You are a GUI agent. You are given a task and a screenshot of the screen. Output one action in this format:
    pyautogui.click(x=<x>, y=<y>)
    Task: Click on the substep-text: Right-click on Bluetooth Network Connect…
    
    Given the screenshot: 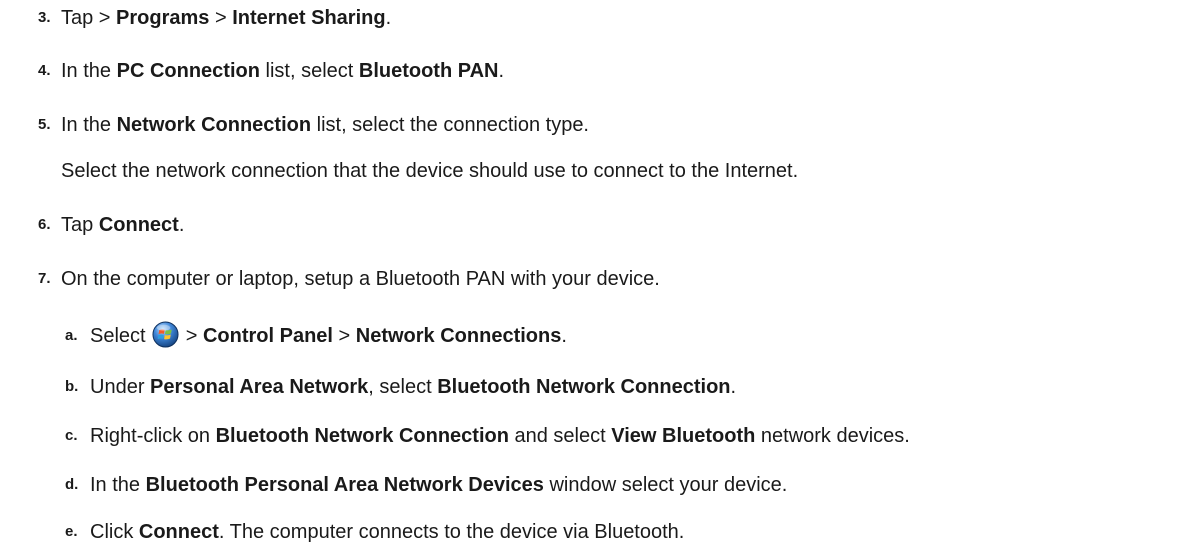 What is the action you would take?
    pyautogui.click(x=500, y=436)
    